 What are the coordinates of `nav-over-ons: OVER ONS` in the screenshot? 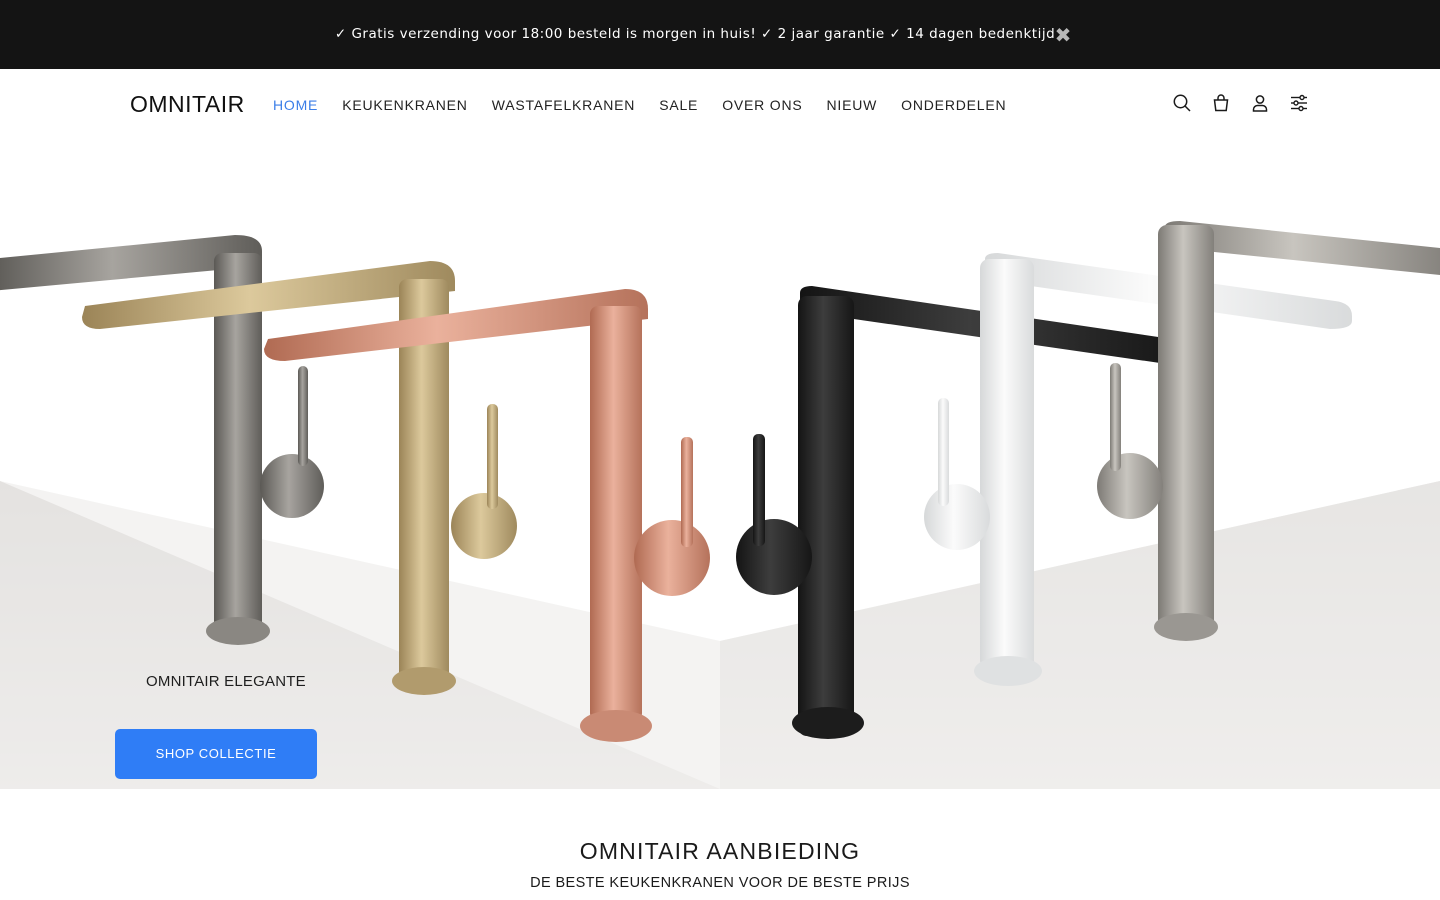 It's located at (762, 105).